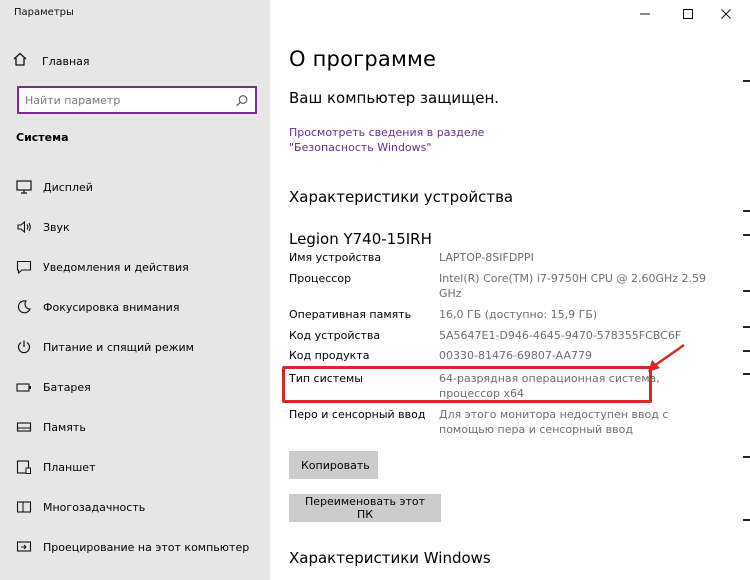 This screenshot has height=580, width=750. What do you see at coordinates (320, 278) in the screenshot?
I see `spec-label: Процессор` at bounding box center [320, 278].